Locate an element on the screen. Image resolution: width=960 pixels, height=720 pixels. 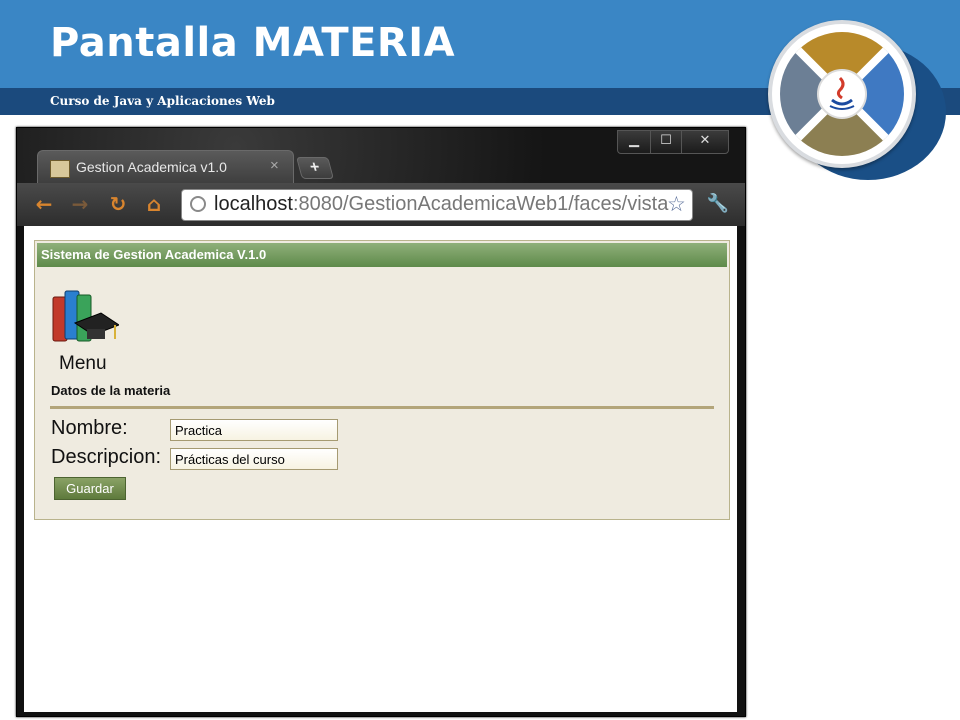
url-path: :8080/GestionAcademicaWeb1/faces/vista is located at coordinates (480, 204).